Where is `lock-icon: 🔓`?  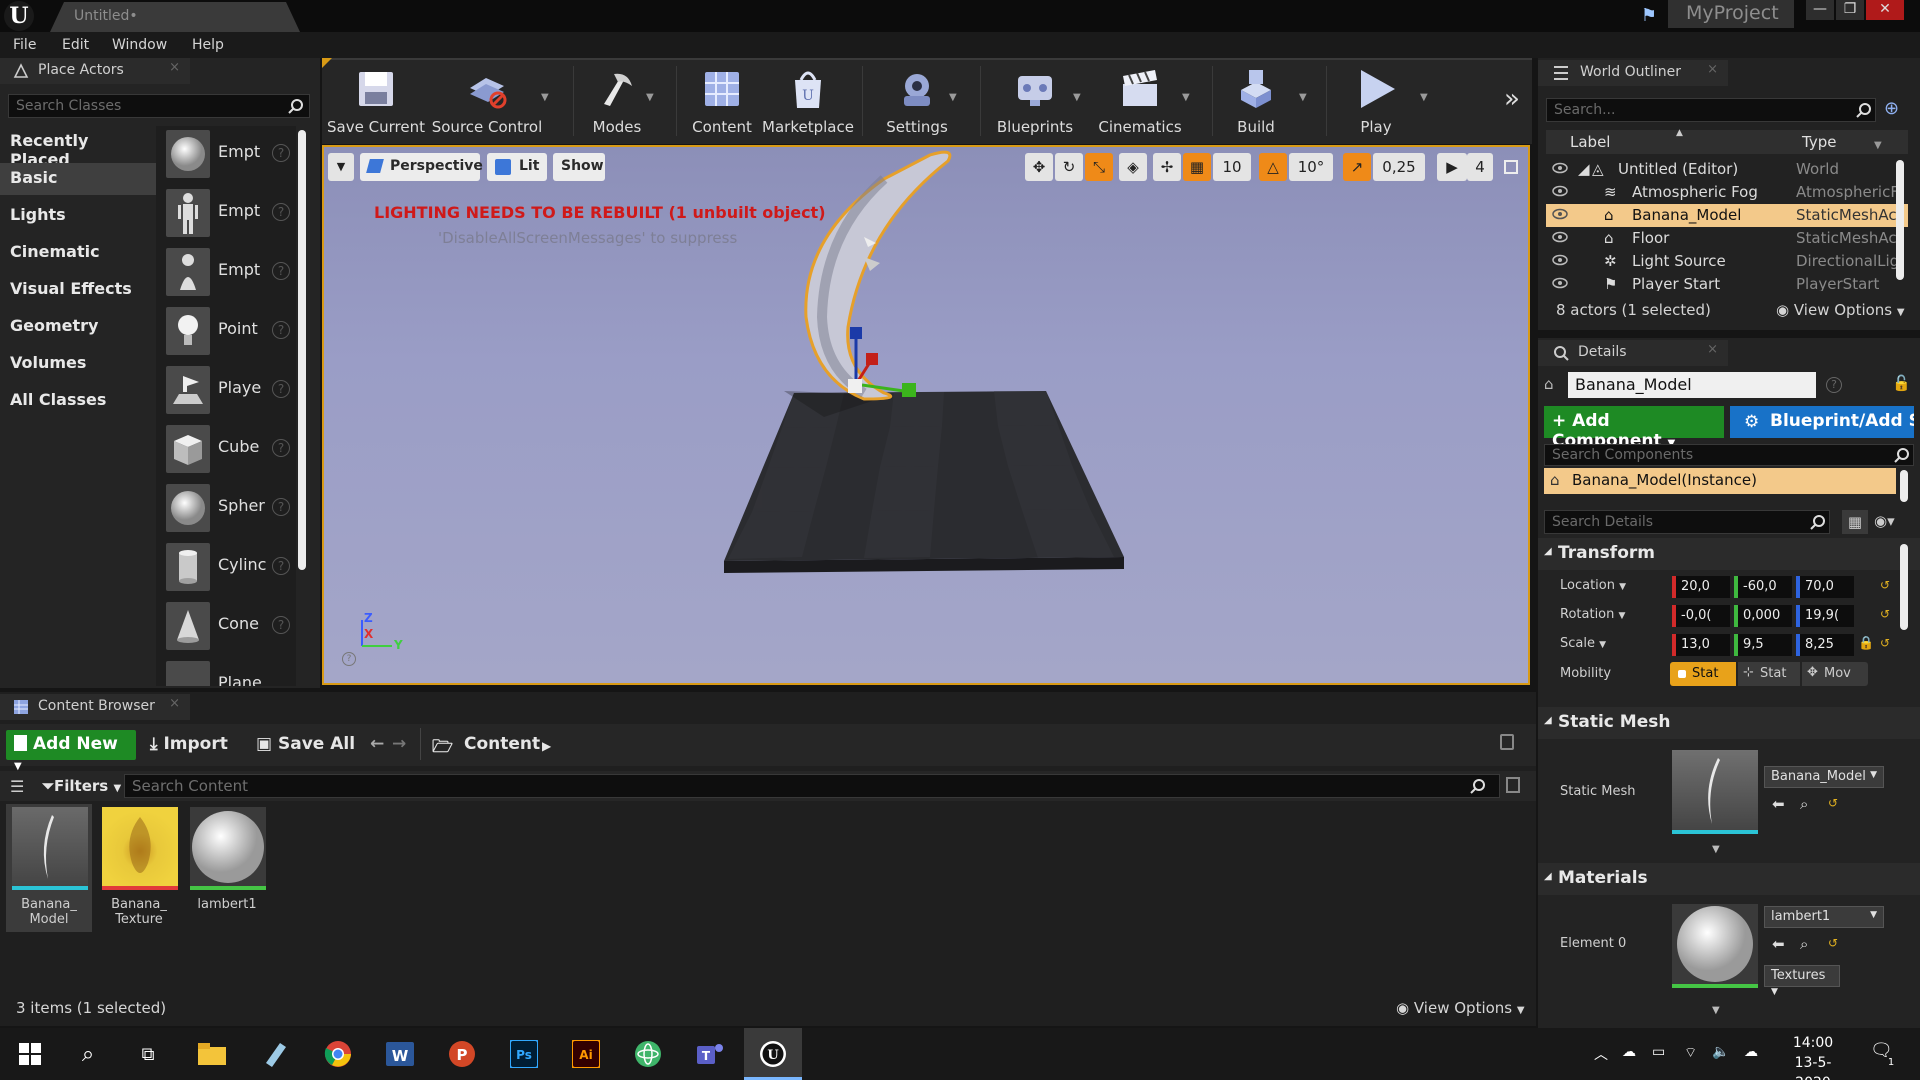 lock-icon: 🔓 is located at coordinates (1901, 383).